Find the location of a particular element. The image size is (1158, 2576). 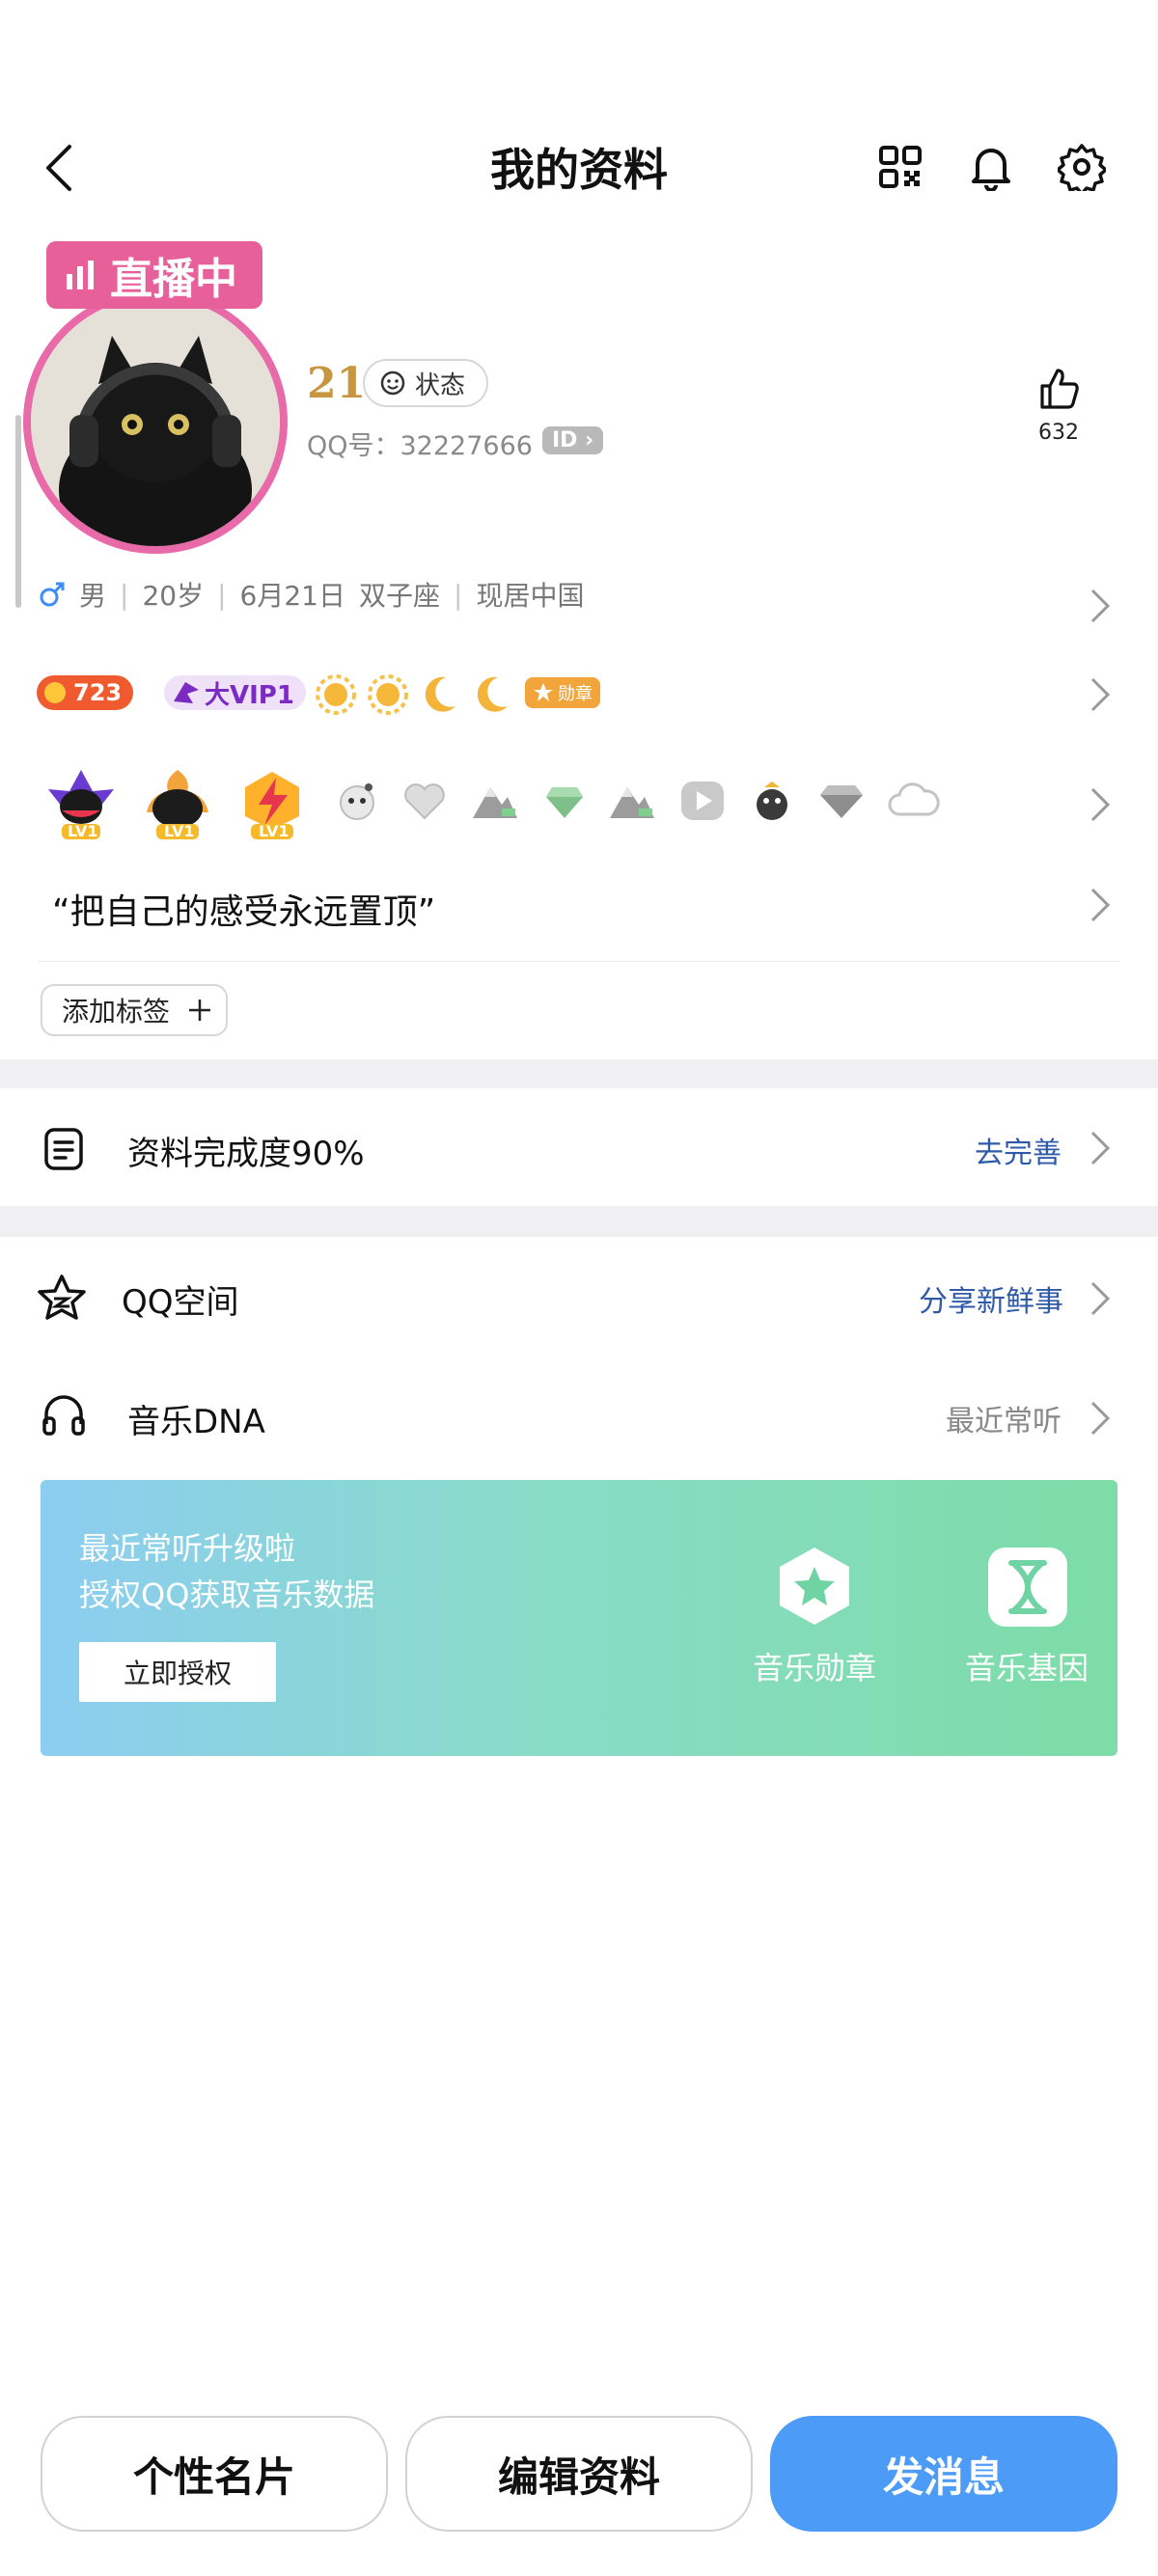

mountain-icon is located at coordinates (495, 802).